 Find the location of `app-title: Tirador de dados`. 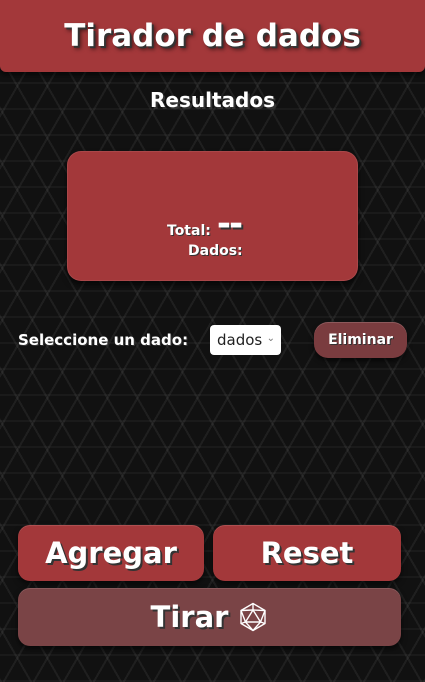

app-title: Tirador de dados is located at coordinates (212, 36).